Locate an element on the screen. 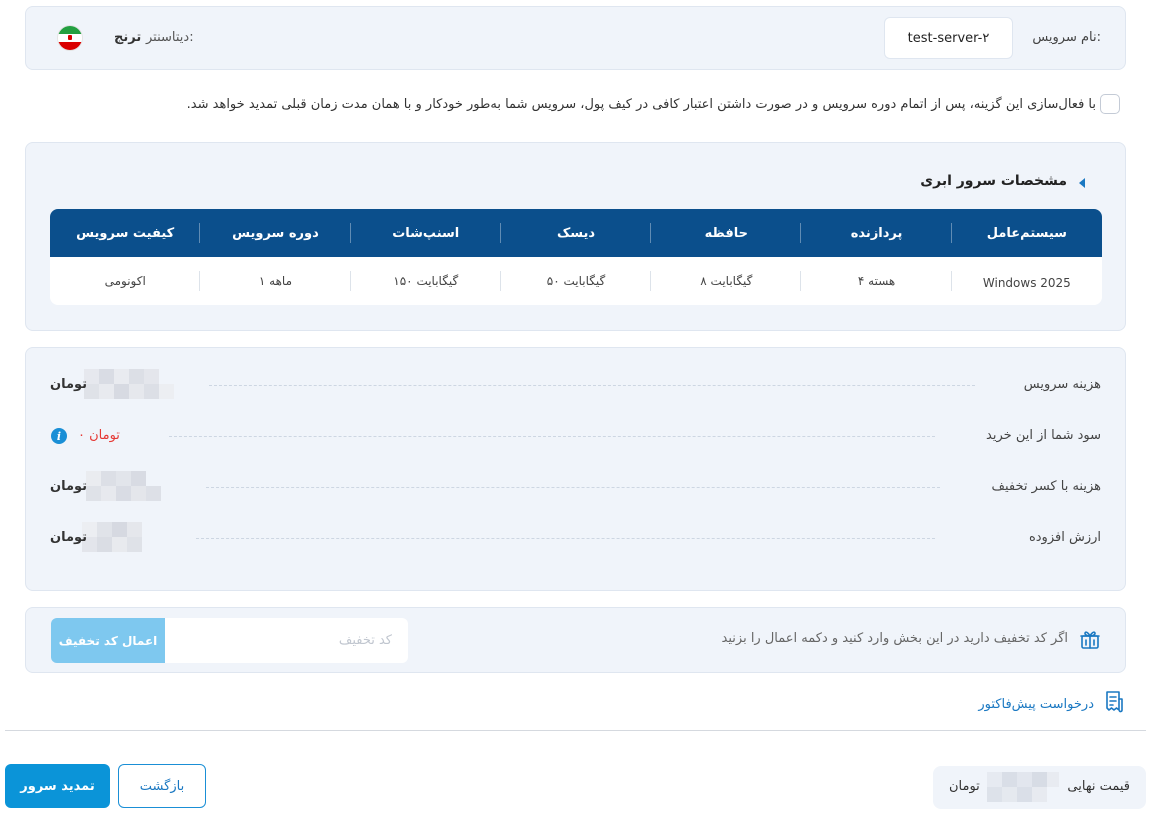 Image resolution: width=1150 pixels, height=817 pixels. final-price-value: تومان is located at coordinates (964, 786).